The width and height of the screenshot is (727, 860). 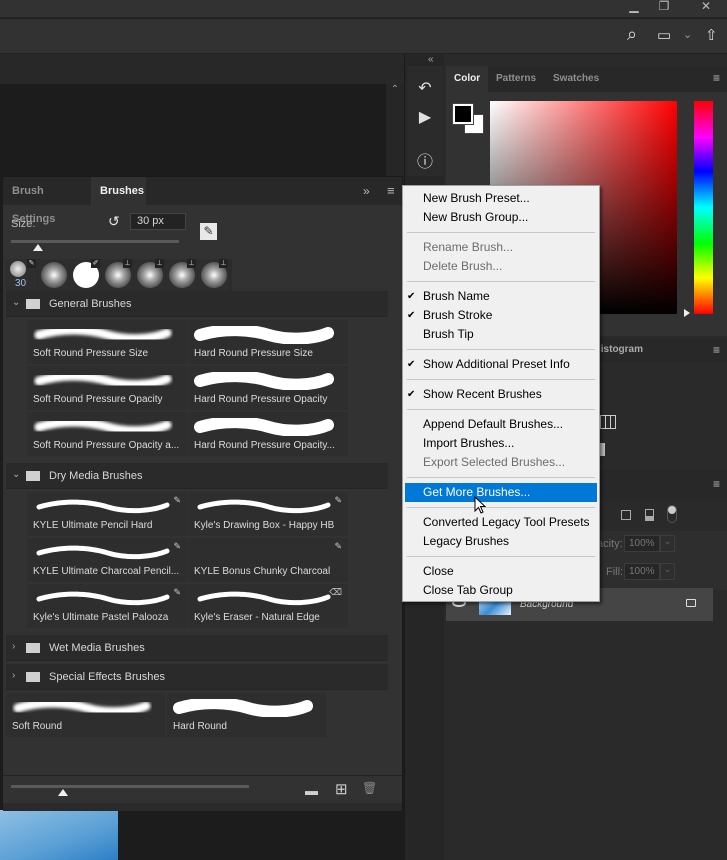 I want to click on share-icon: ⇧, so click(x=711, y=35).